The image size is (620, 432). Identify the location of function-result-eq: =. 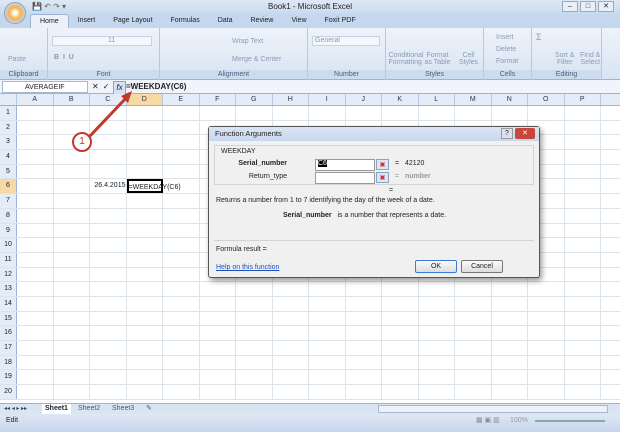
(391, 190).